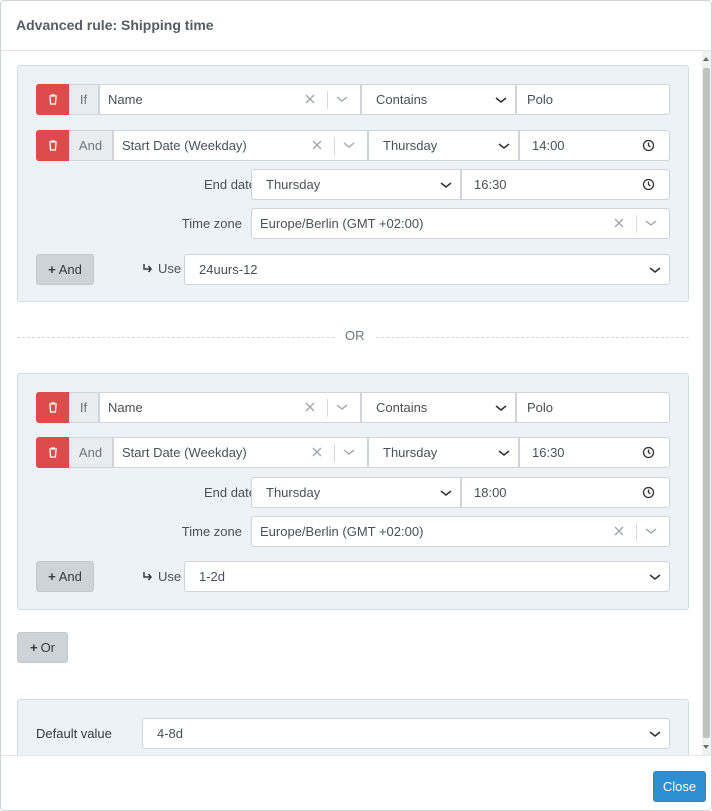 The width and height of the screenshot is (712, 811). What do you see at coordinates (74, 733) in the screenshot?
I see `default-value-label: Default value` at bounding box center [74, 733].